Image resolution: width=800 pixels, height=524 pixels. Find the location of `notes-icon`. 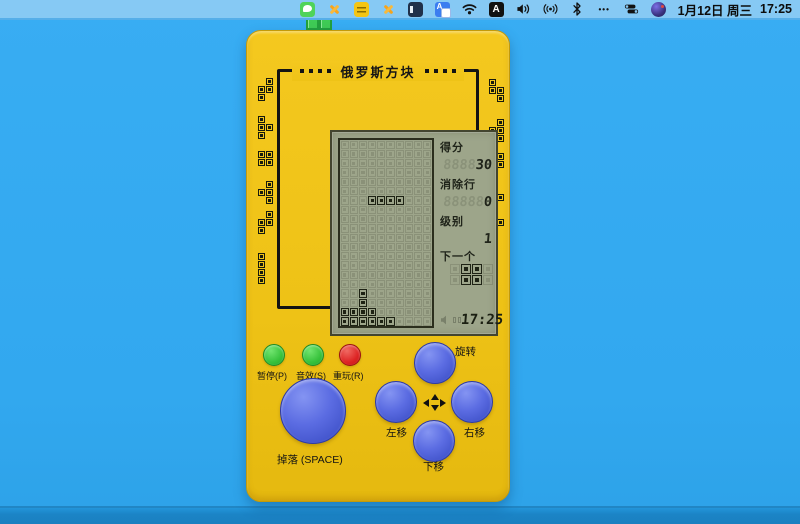

notes-icon is located at coordinates (361, 9).